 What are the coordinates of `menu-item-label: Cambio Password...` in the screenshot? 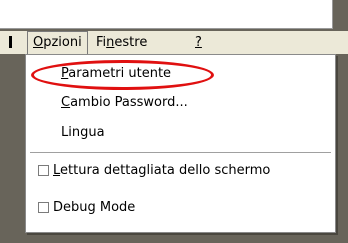 It's located at (124, 102).